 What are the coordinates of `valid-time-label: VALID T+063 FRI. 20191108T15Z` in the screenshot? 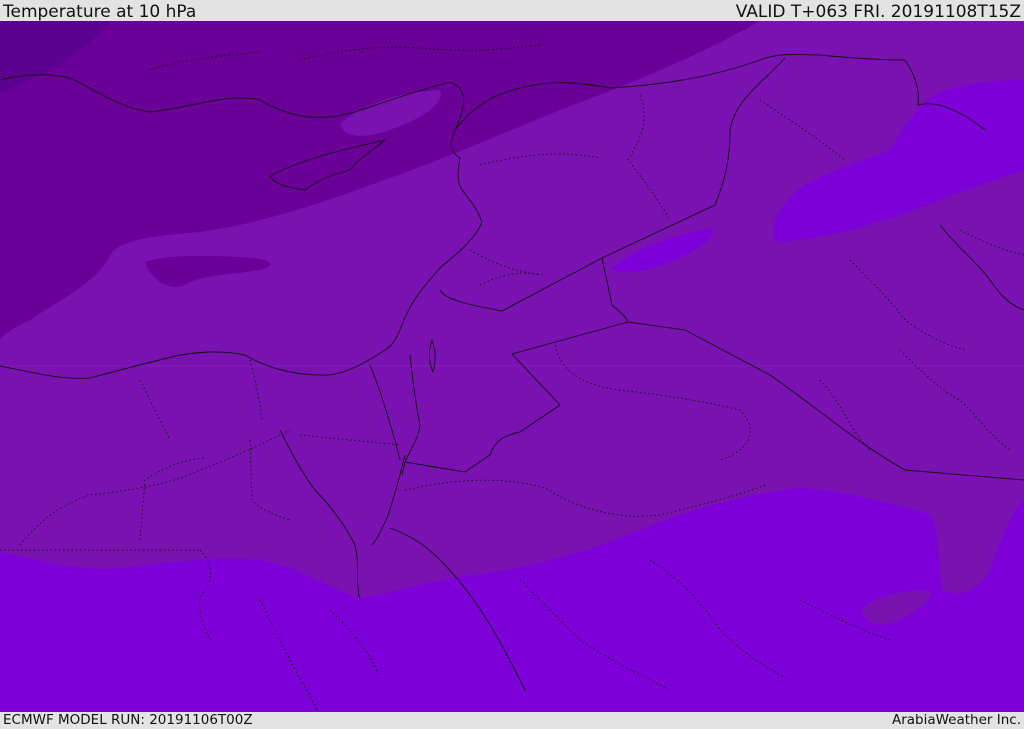 It's located at (878, 12).